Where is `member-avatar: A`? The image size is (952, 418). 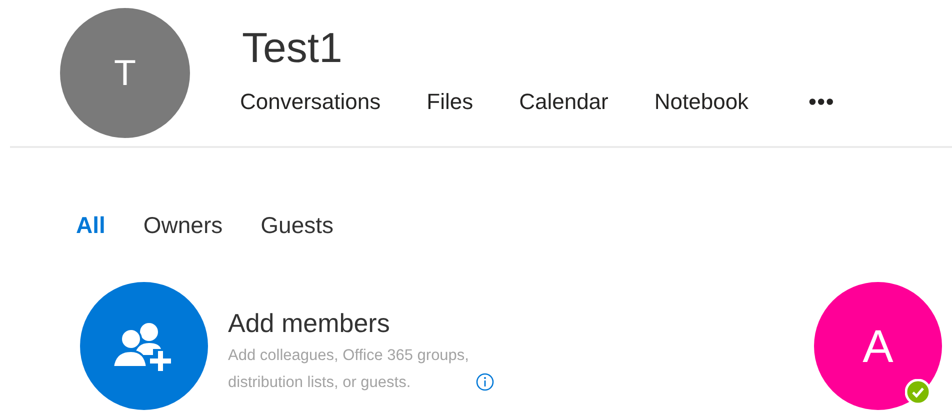
member-avatar: A is located at coordinates (878, 346).